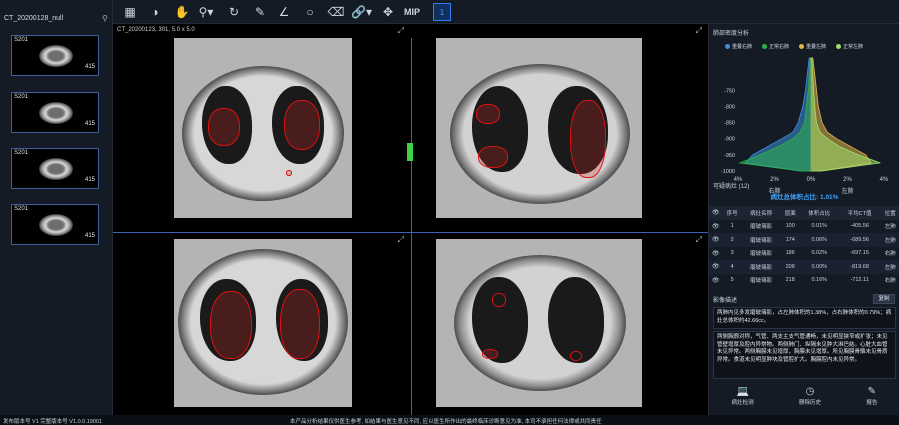  What do you see at coordinates (284, 12) in the screenshot?
I see `angle-icon: ∠` at bounding box center [284, 12].